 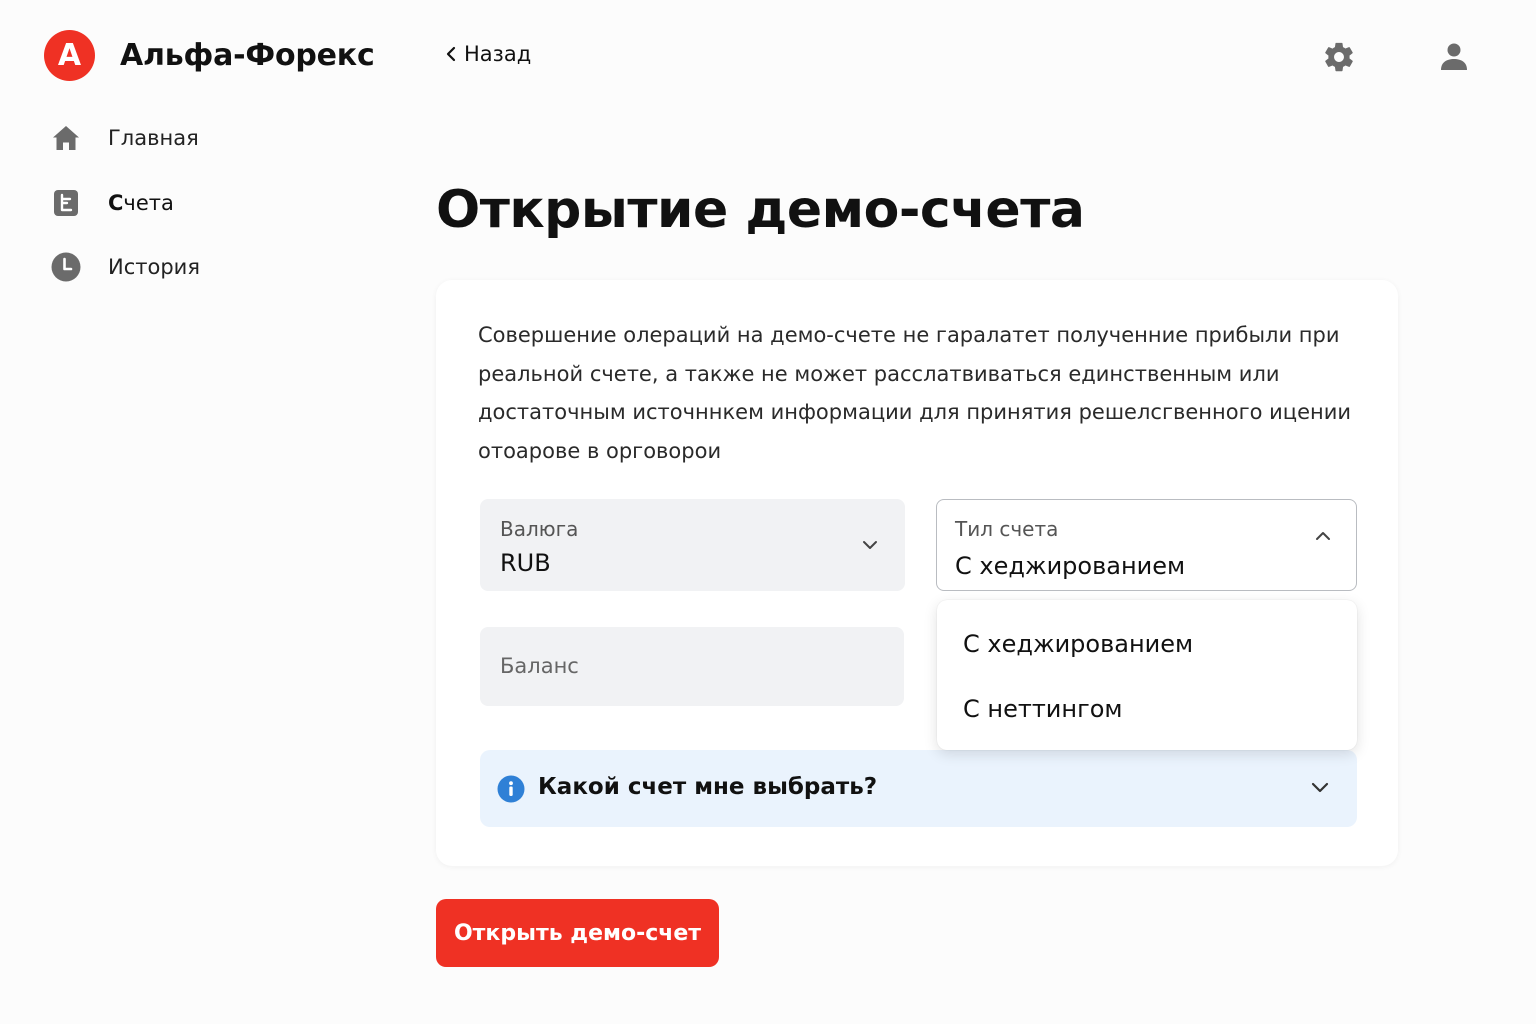 I want to click on account-type-value: С хеджированием, so click(x=1070, y=566).